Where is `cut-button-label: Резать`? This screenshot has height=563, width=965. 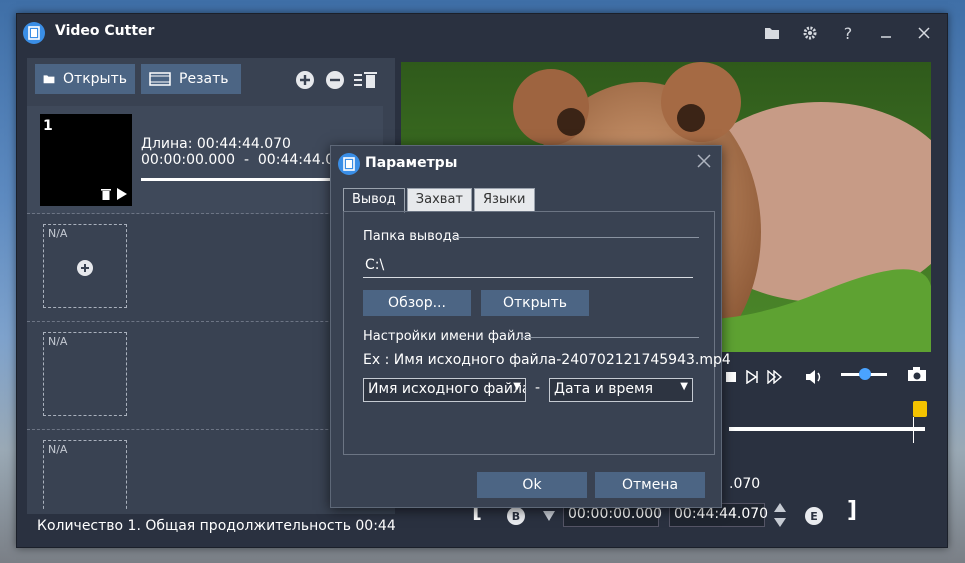 cut-button-label: Резать is located at coordinates (204, 79).